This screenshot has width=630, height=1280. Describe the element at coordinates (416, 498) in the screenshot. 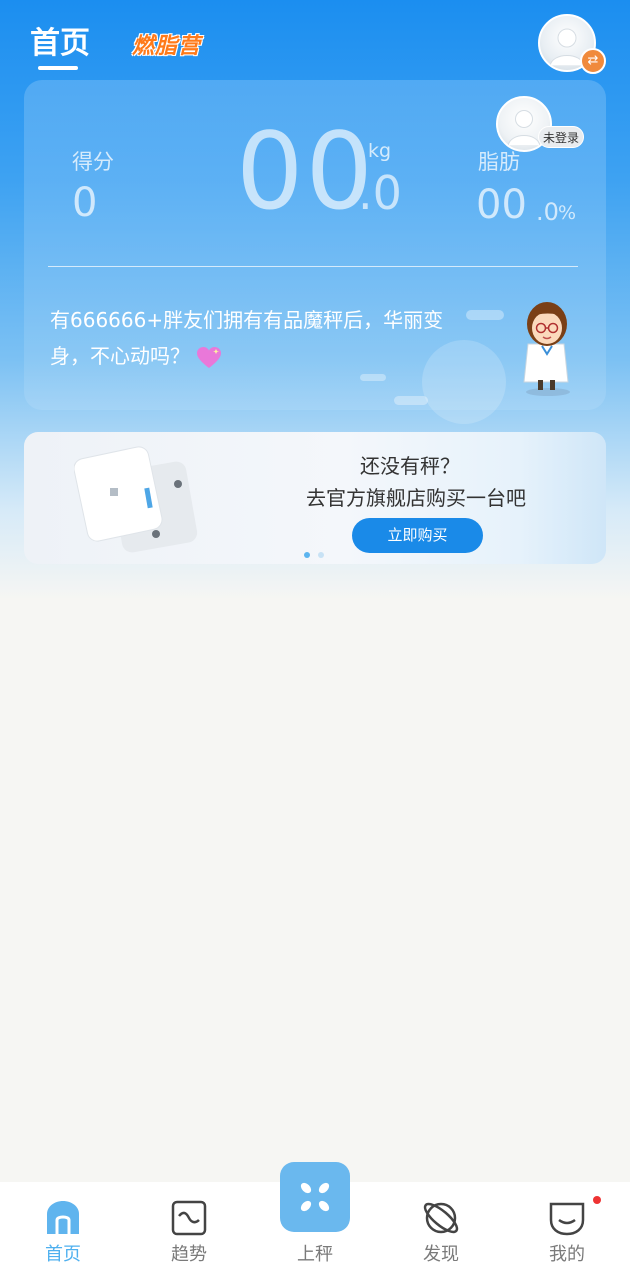

I see `banner-subtitle: 去官方旗舰店购买一台吧` at that location.